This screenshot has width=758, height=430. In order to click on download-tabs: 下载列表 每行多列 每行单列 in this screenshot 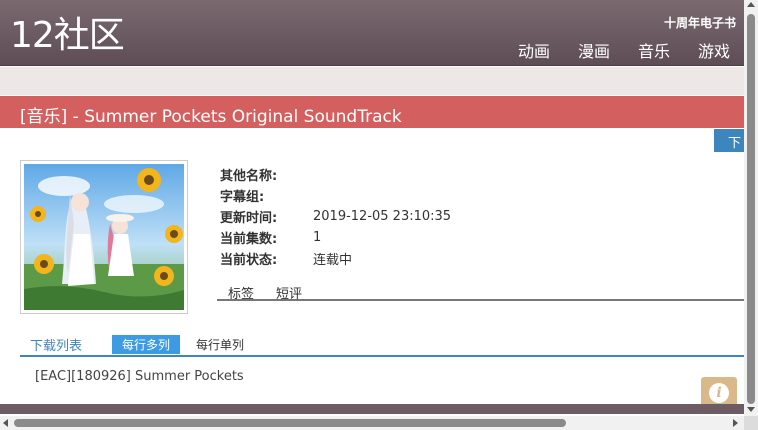, I will do `click(382, 345)`.